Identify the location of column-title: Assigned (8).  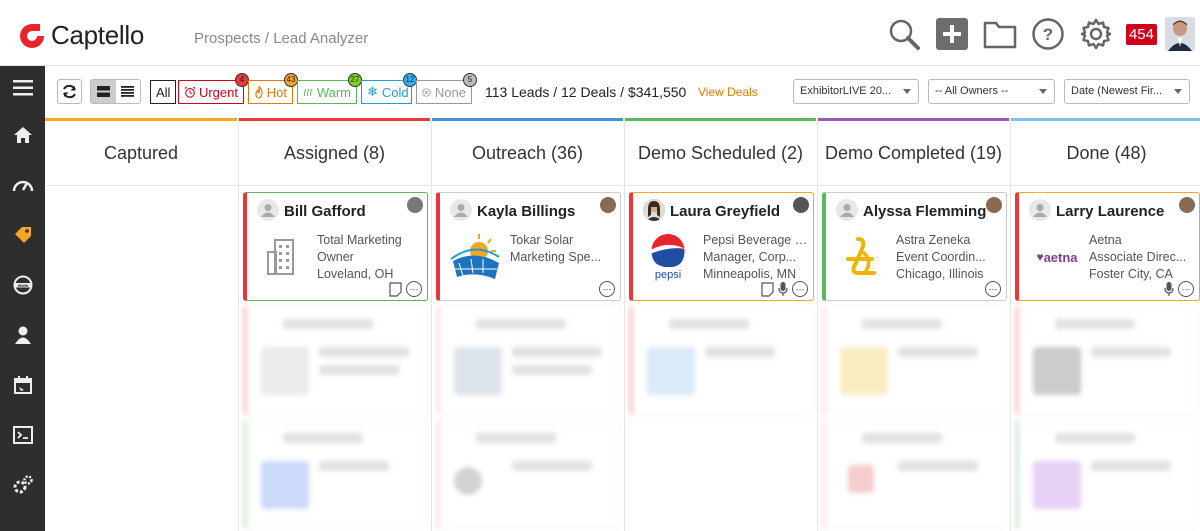
(334, 152).